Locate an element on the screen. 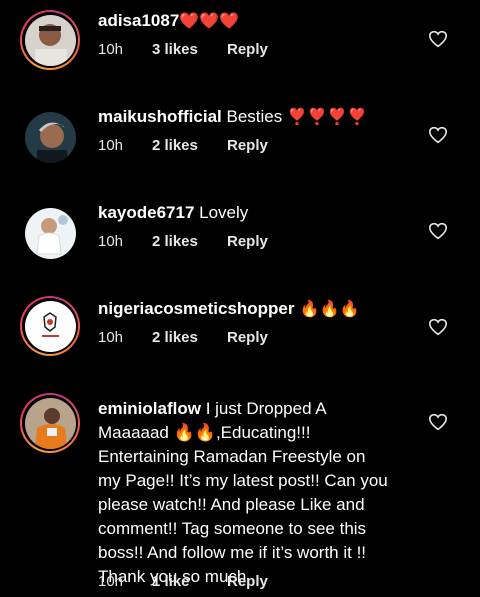  comment-text: nigeriacosmeticshopper 🔥🔥🔥 is located at coordinates (258, 309).